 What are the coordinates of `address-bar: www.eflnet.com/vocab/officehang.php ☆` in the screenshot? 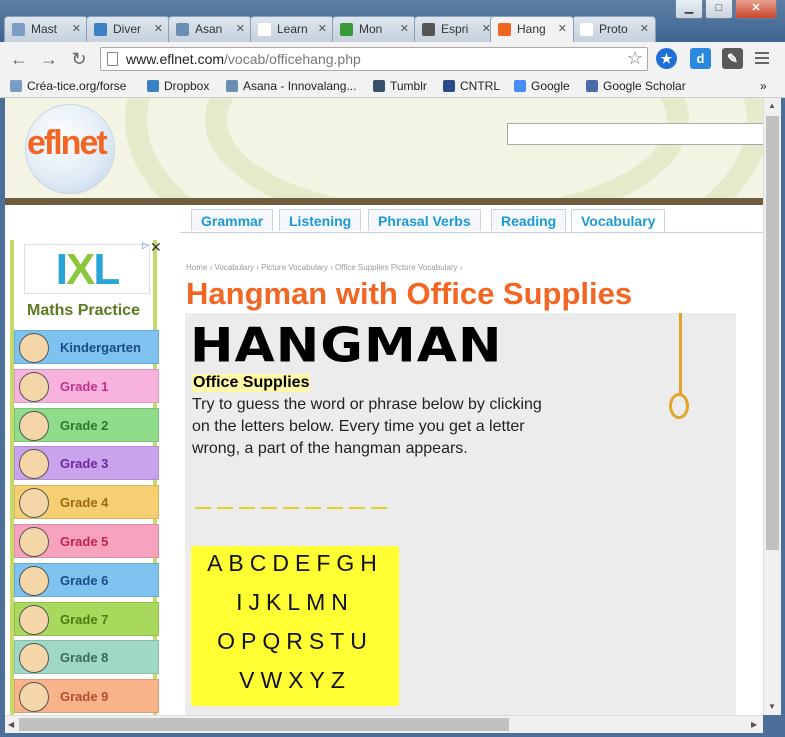 It's located at (374, 59).